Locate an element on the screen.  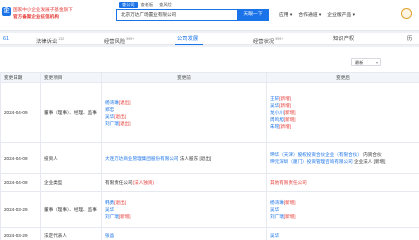
search-tab-boss: 查老板 is located at coordinates (147, 5).